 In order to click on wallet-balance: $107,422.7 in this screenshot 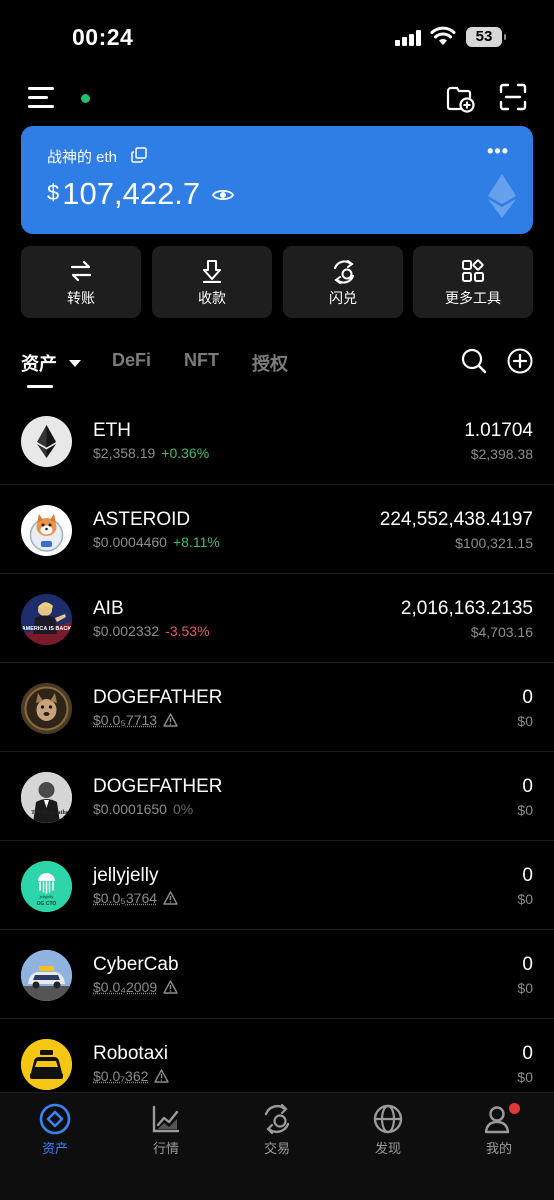, I will do `click(123, 194)`.